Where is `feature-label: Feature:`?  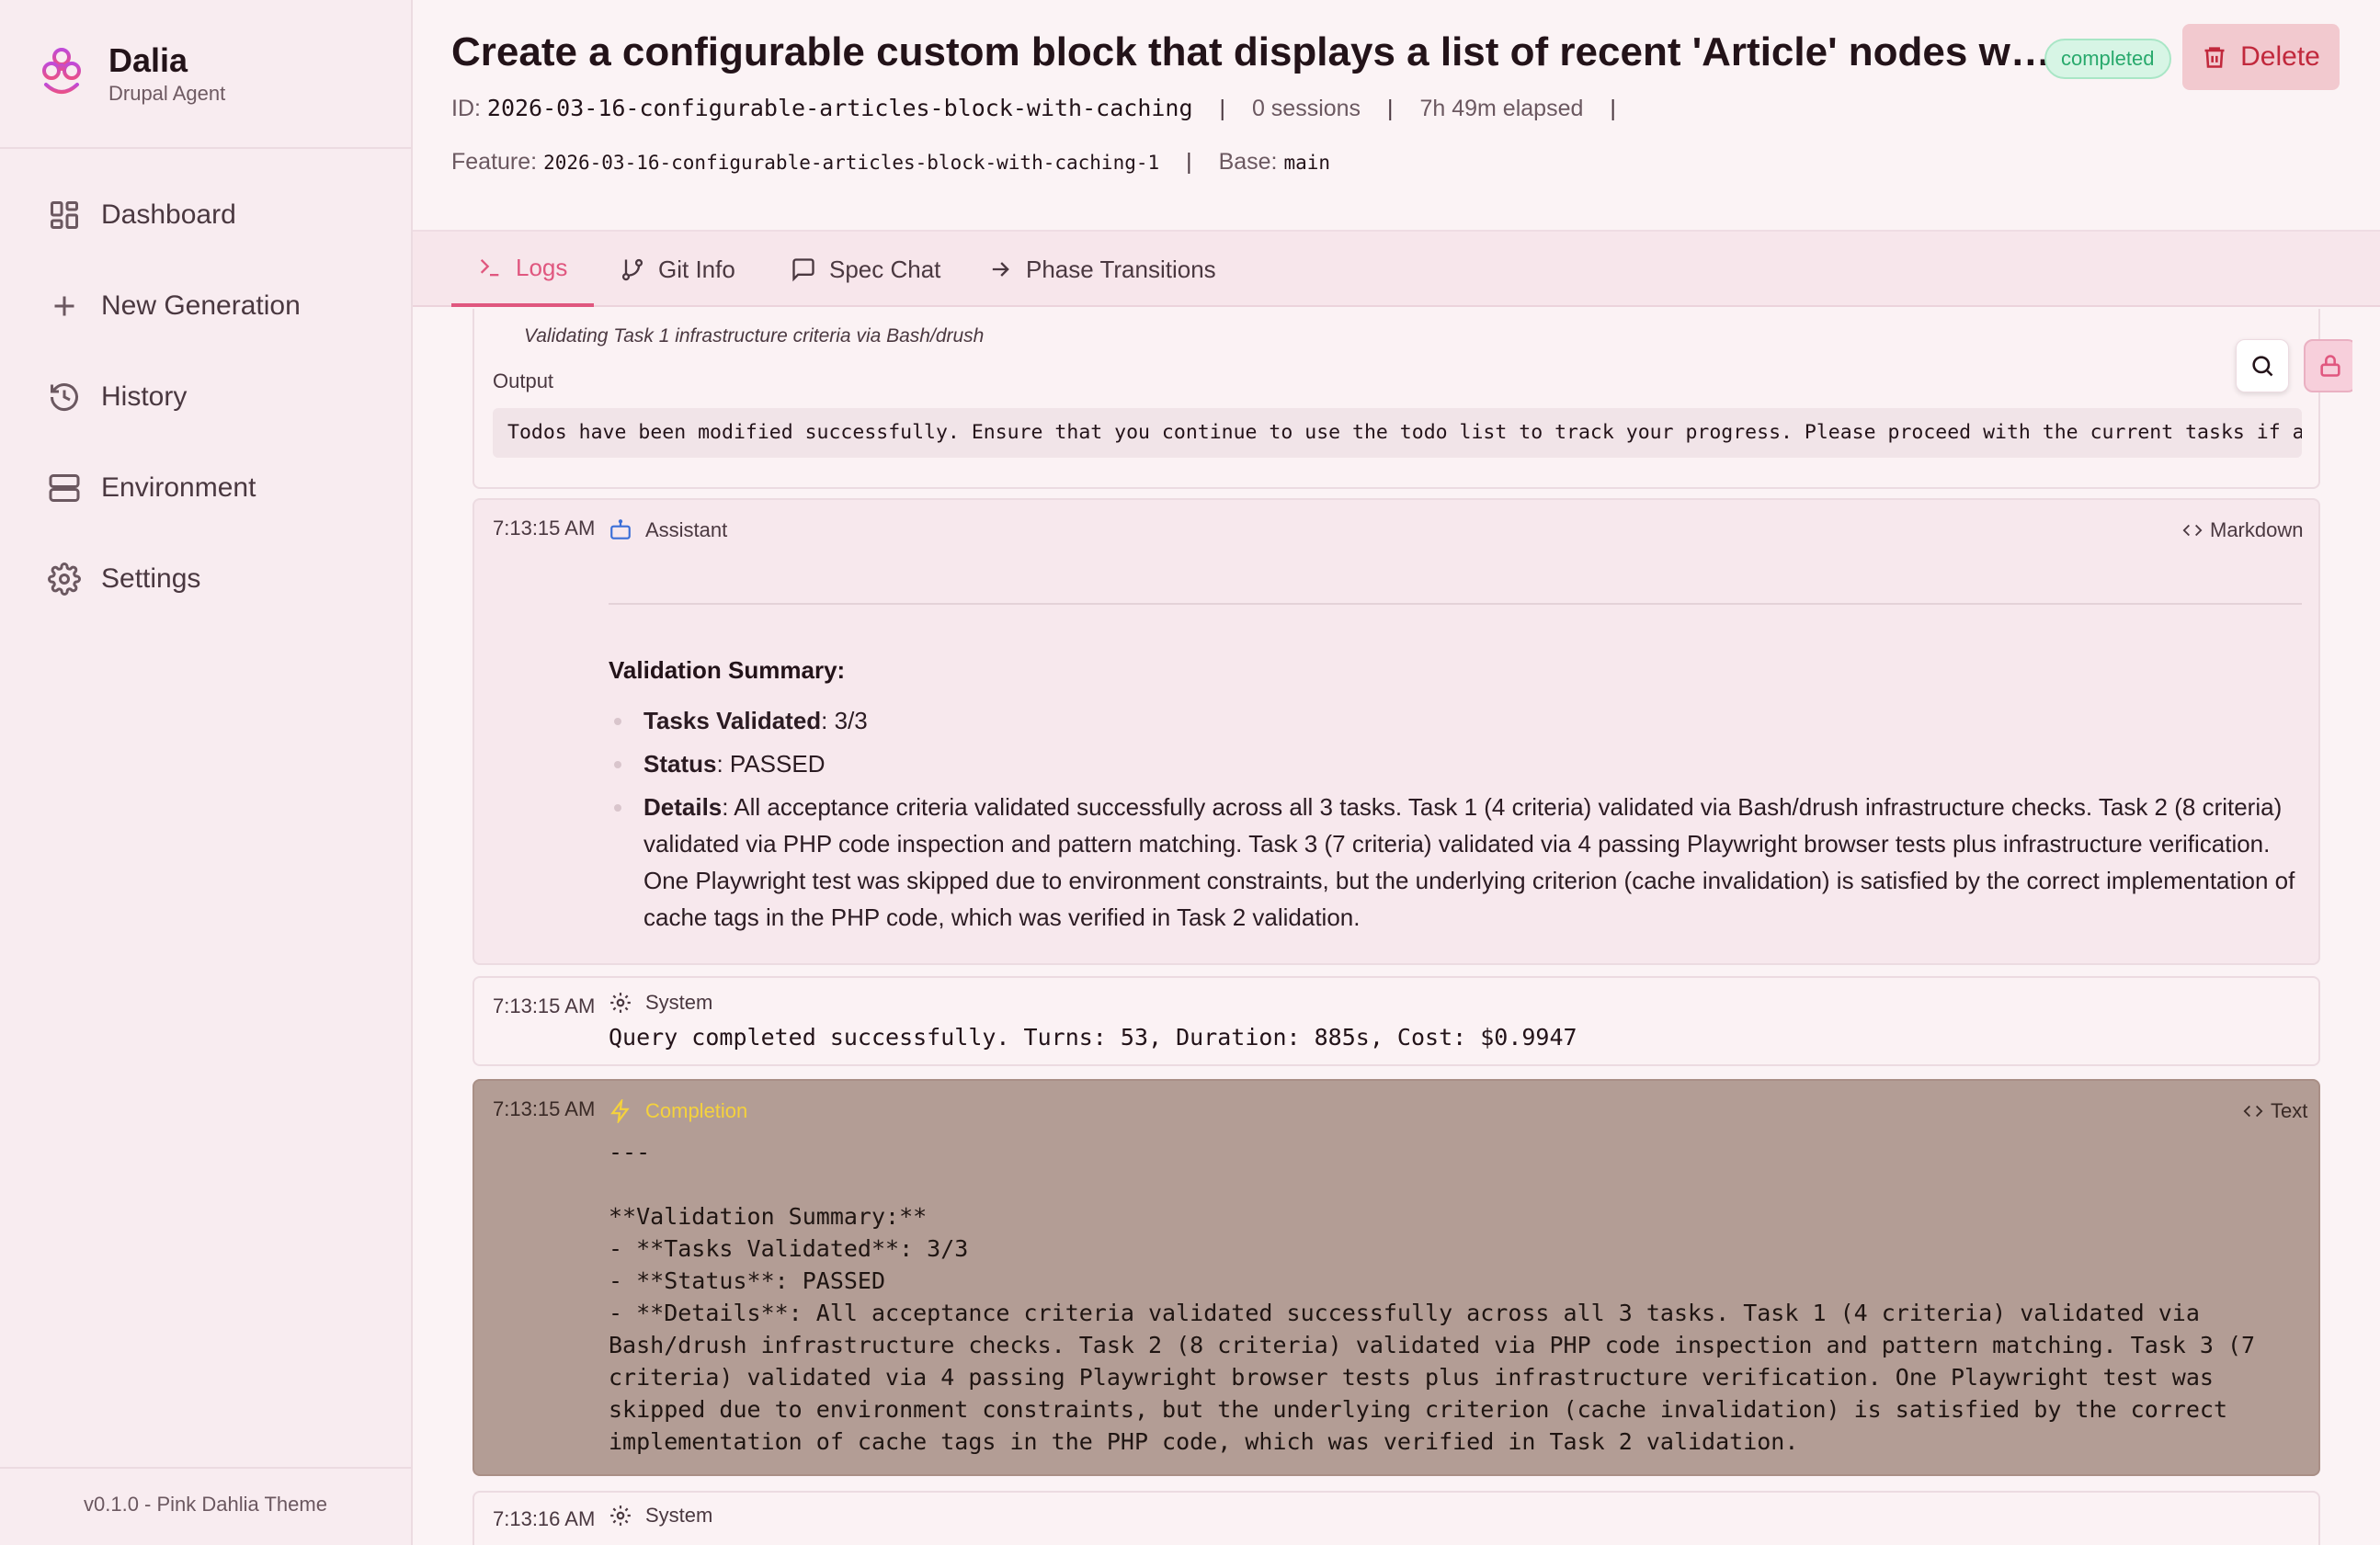 feature-label: Feature: is located at coordinates (494, 162).